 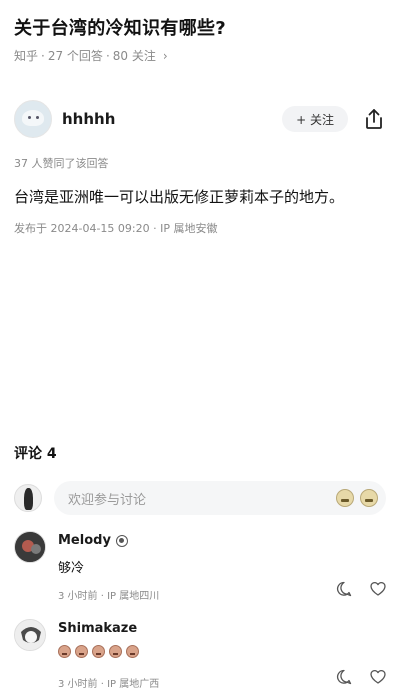 I want to click on meta-source: 知乎, so click(x=26, y=56).